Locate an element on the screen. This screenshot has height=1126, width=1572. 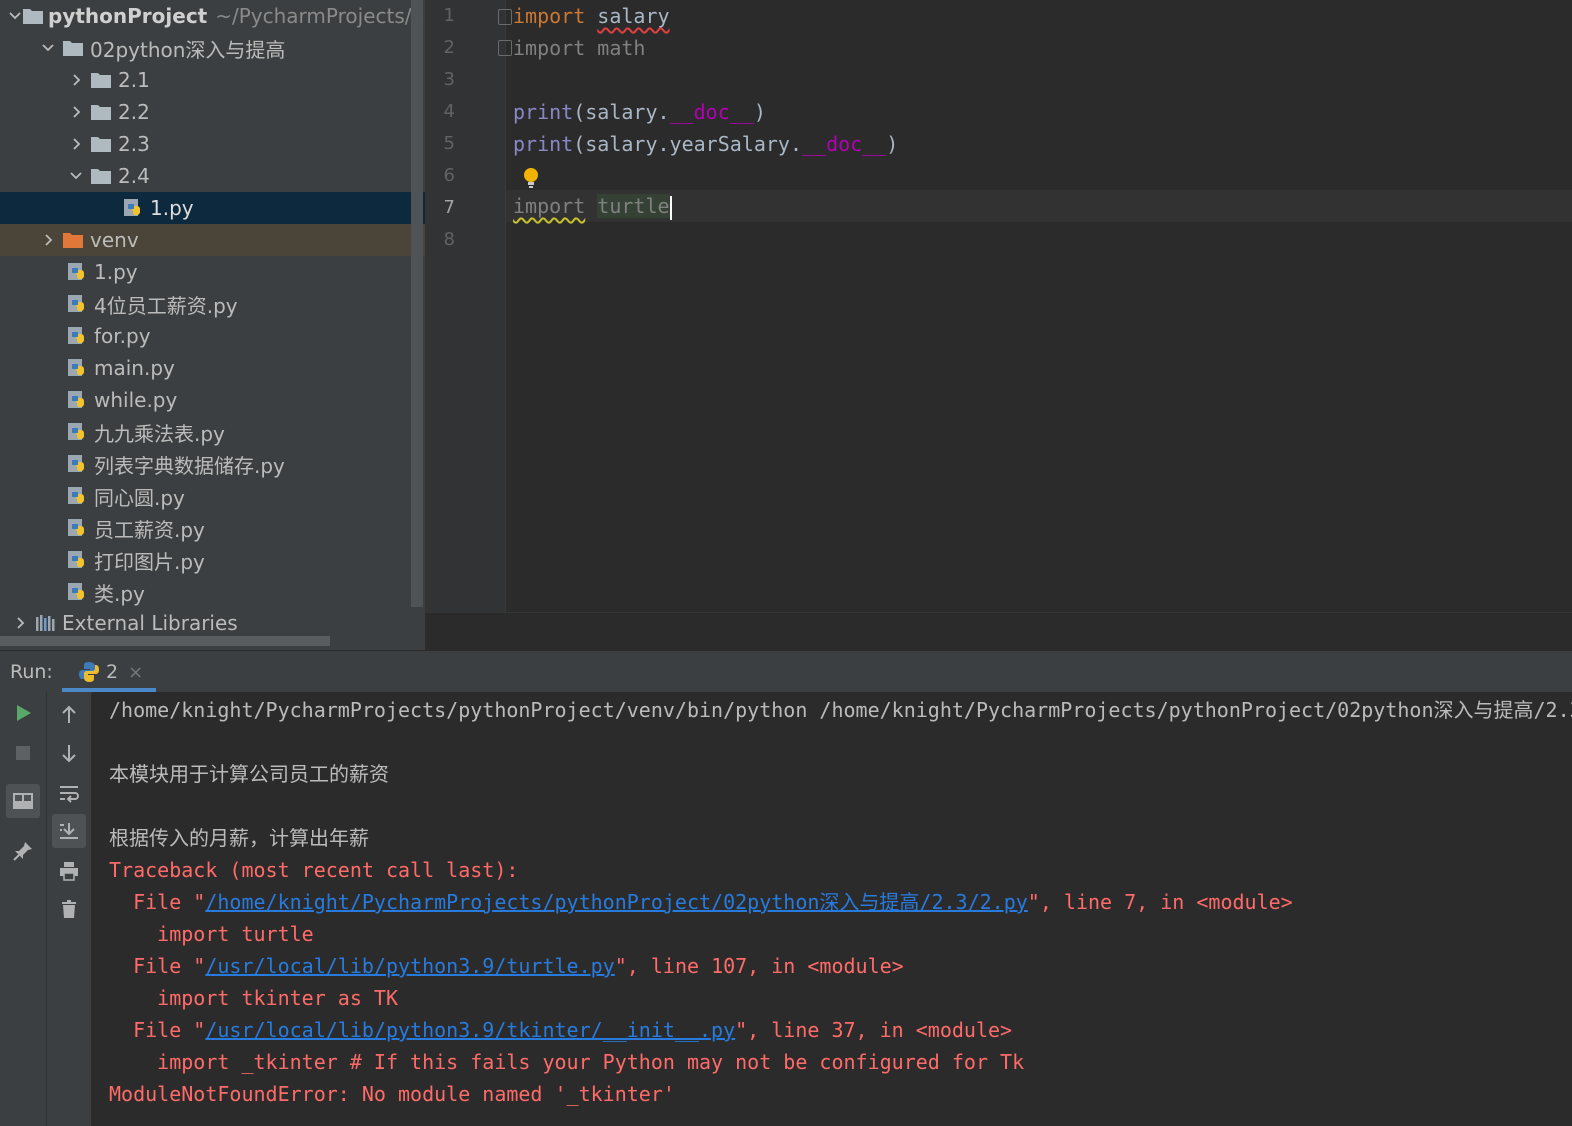
tree-item-file: 4位员工薪资.py is located at coordinates (212, 304).